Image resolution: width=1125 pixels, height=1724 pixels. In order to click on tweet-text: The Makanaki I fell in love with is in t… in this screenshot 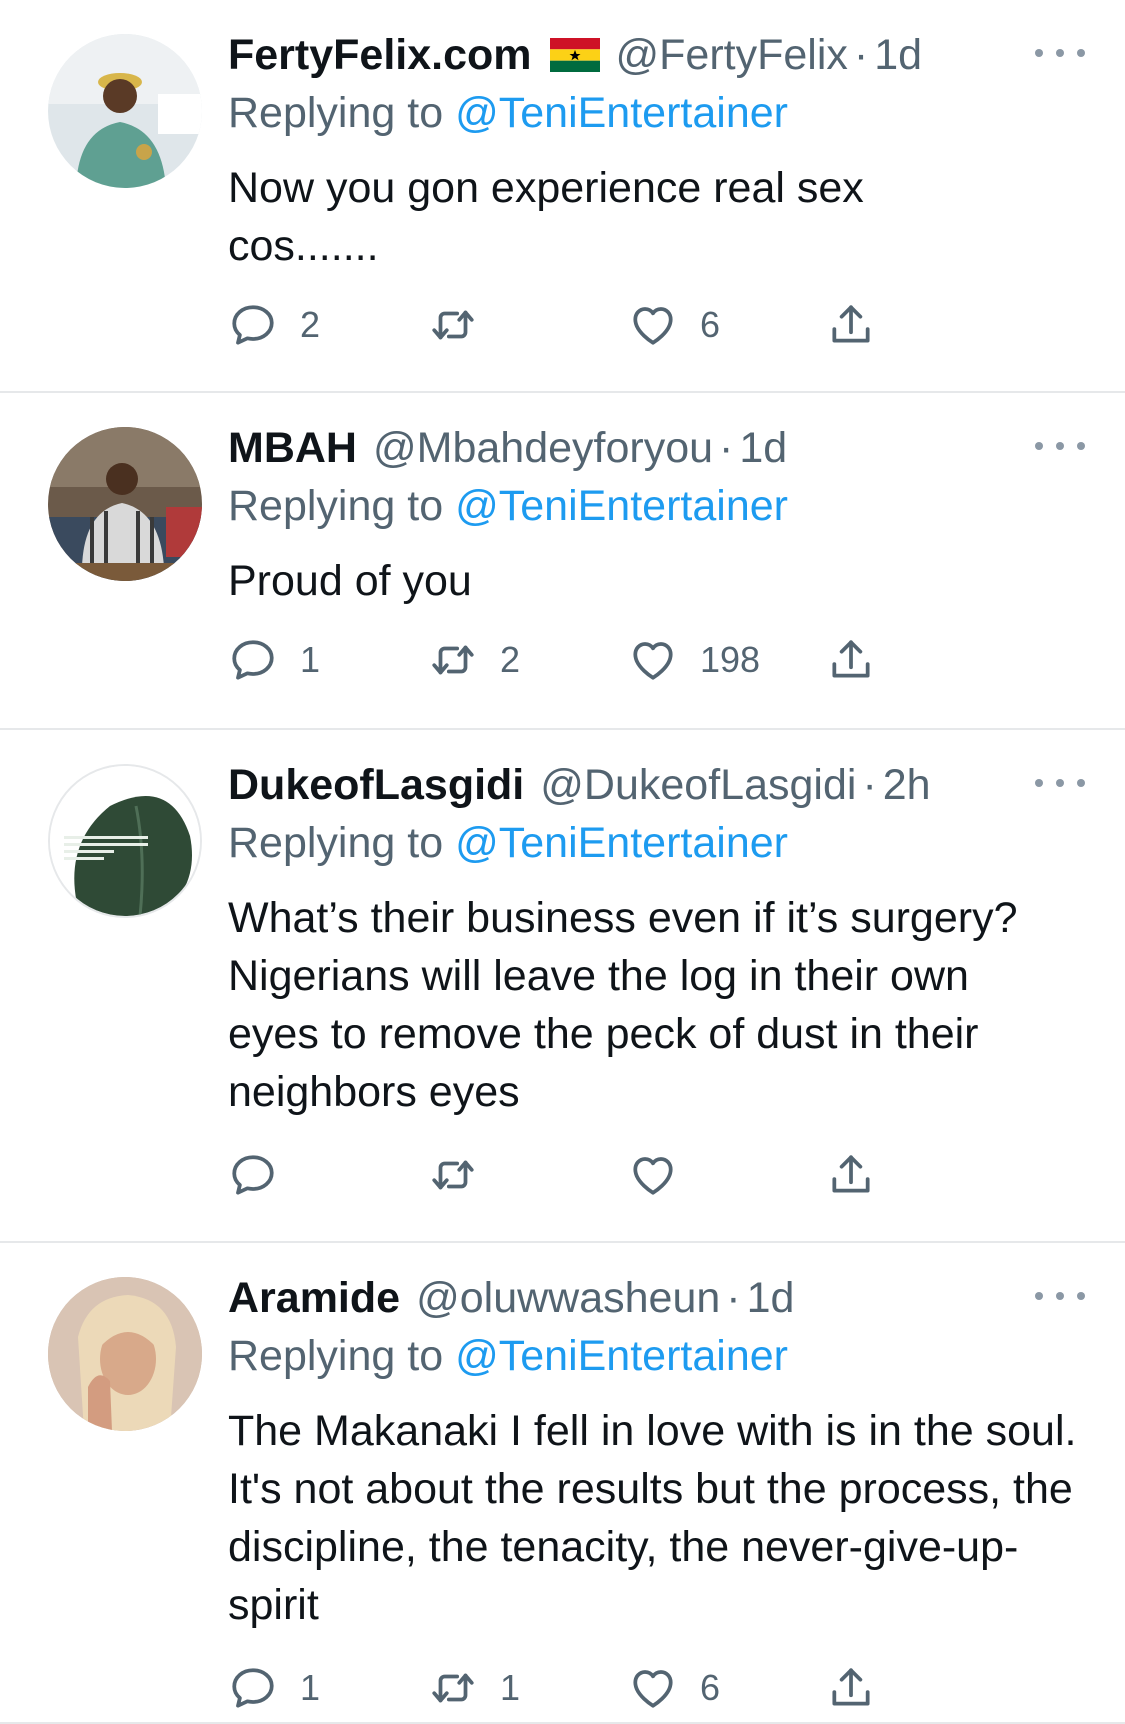, I will do `click(652, 1518)`.